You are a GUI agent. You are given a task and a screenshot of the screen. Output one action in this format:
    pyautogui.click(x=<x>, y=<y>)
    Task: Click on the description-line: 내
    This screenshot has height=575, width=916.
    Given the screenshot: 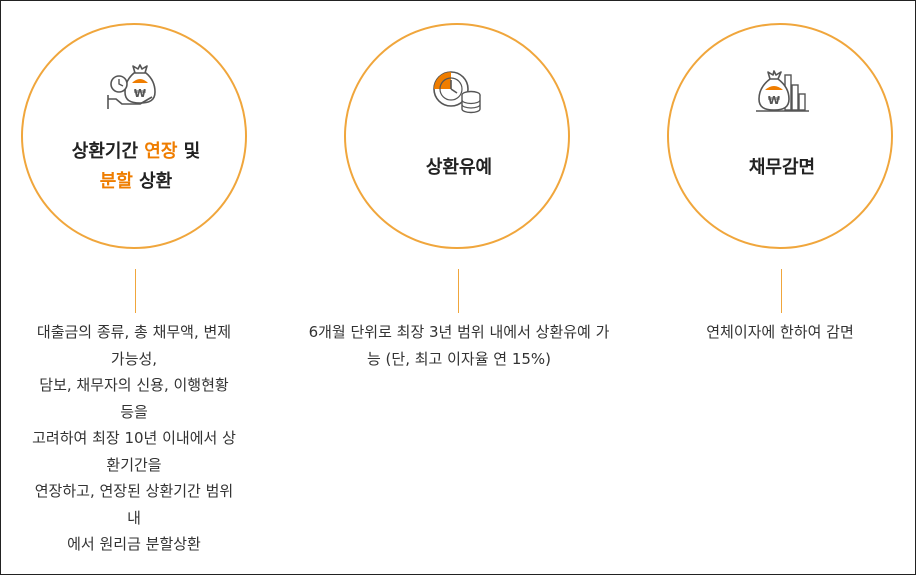 What is the action you would take?
    pyautogui.click(x=134, y=517)
    